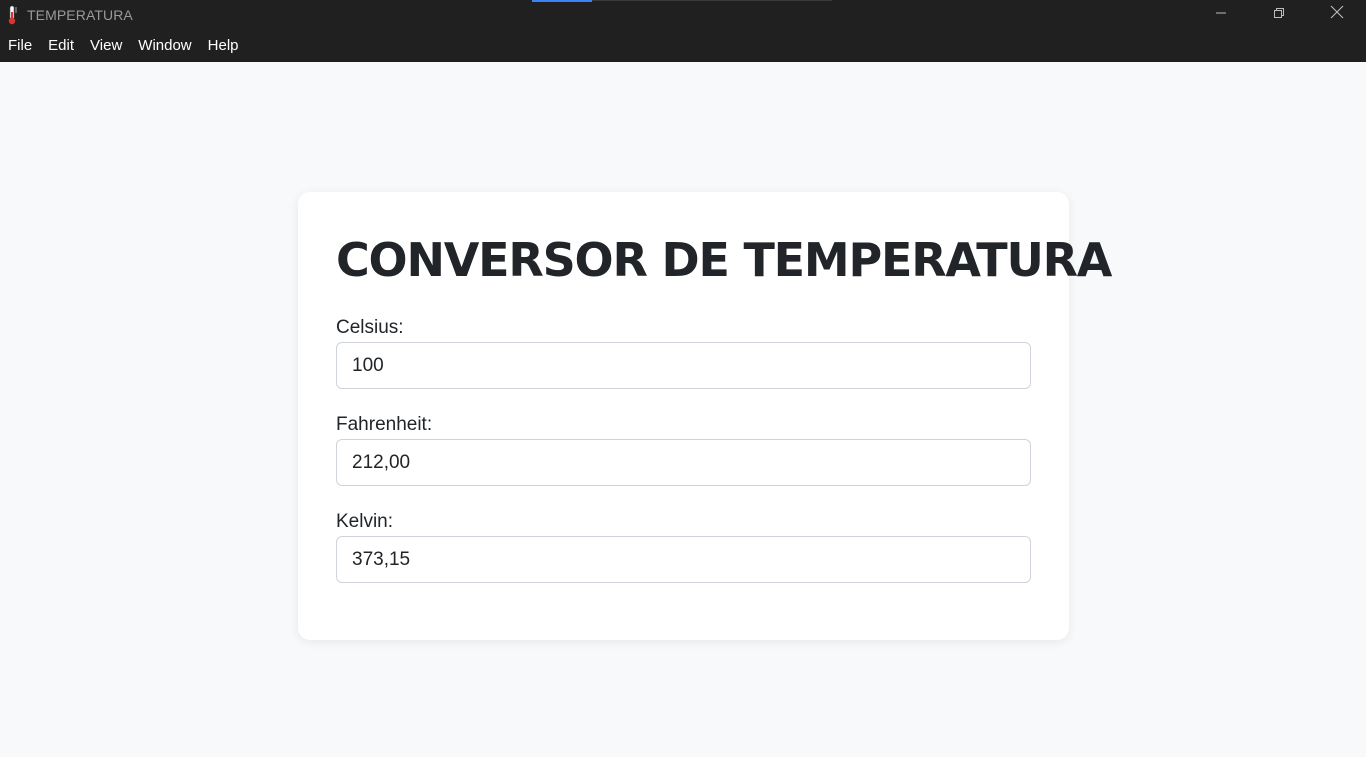  I want to click on close-button, so click(1337, 14).